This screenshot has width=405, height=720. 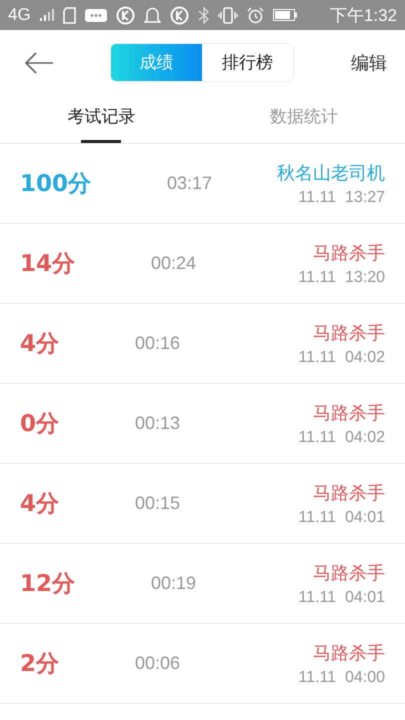 What do you see at coordinates (202, 344) in the screenshot?
I see `record-row: 4分 00:16 马路杀手 11.11 04:02` at bounding box center [202, 344].